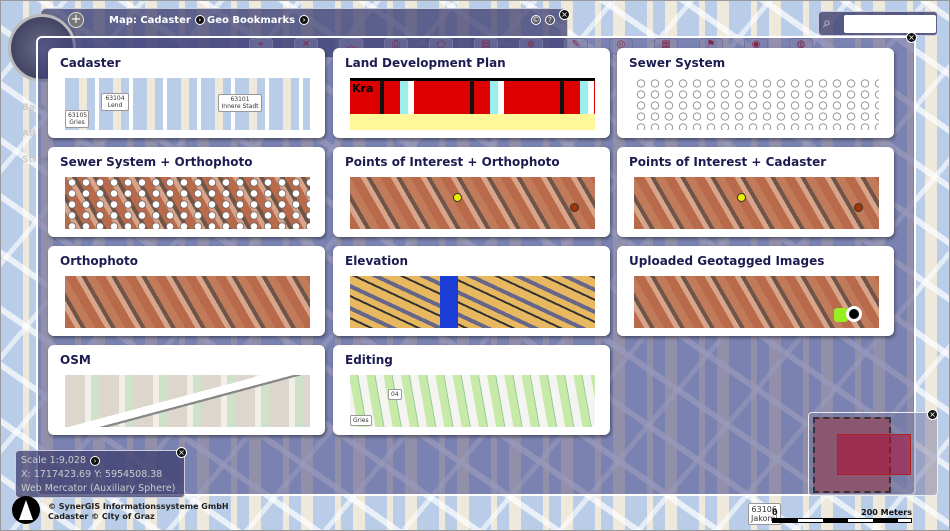  Describe the element at coordinates (363, 88) in the screenshot. I see `street-label: Kra` at that location.